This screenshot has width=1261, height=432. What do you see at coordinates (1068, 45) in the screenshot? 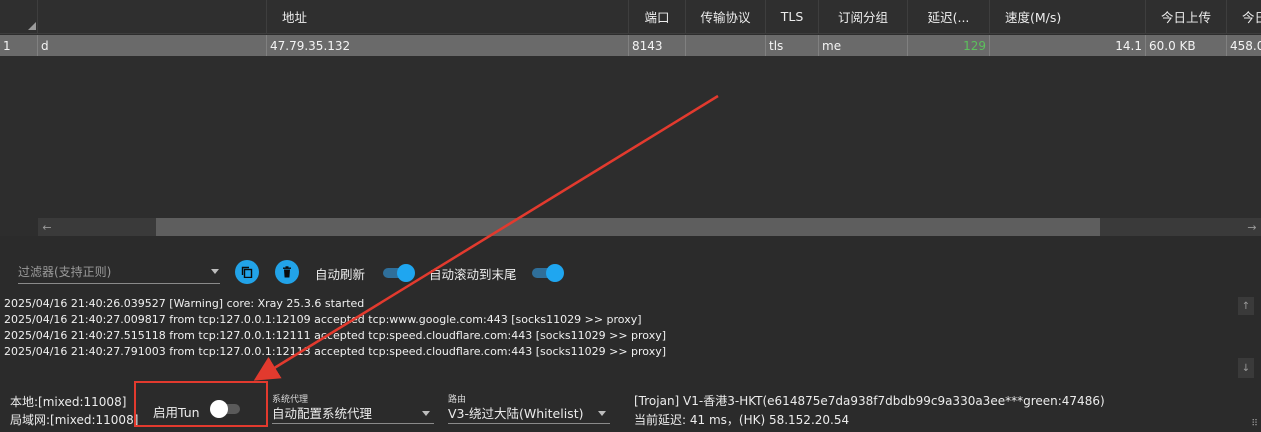
I see `row-speed: 14.1` at bounding box center [1068, 45].